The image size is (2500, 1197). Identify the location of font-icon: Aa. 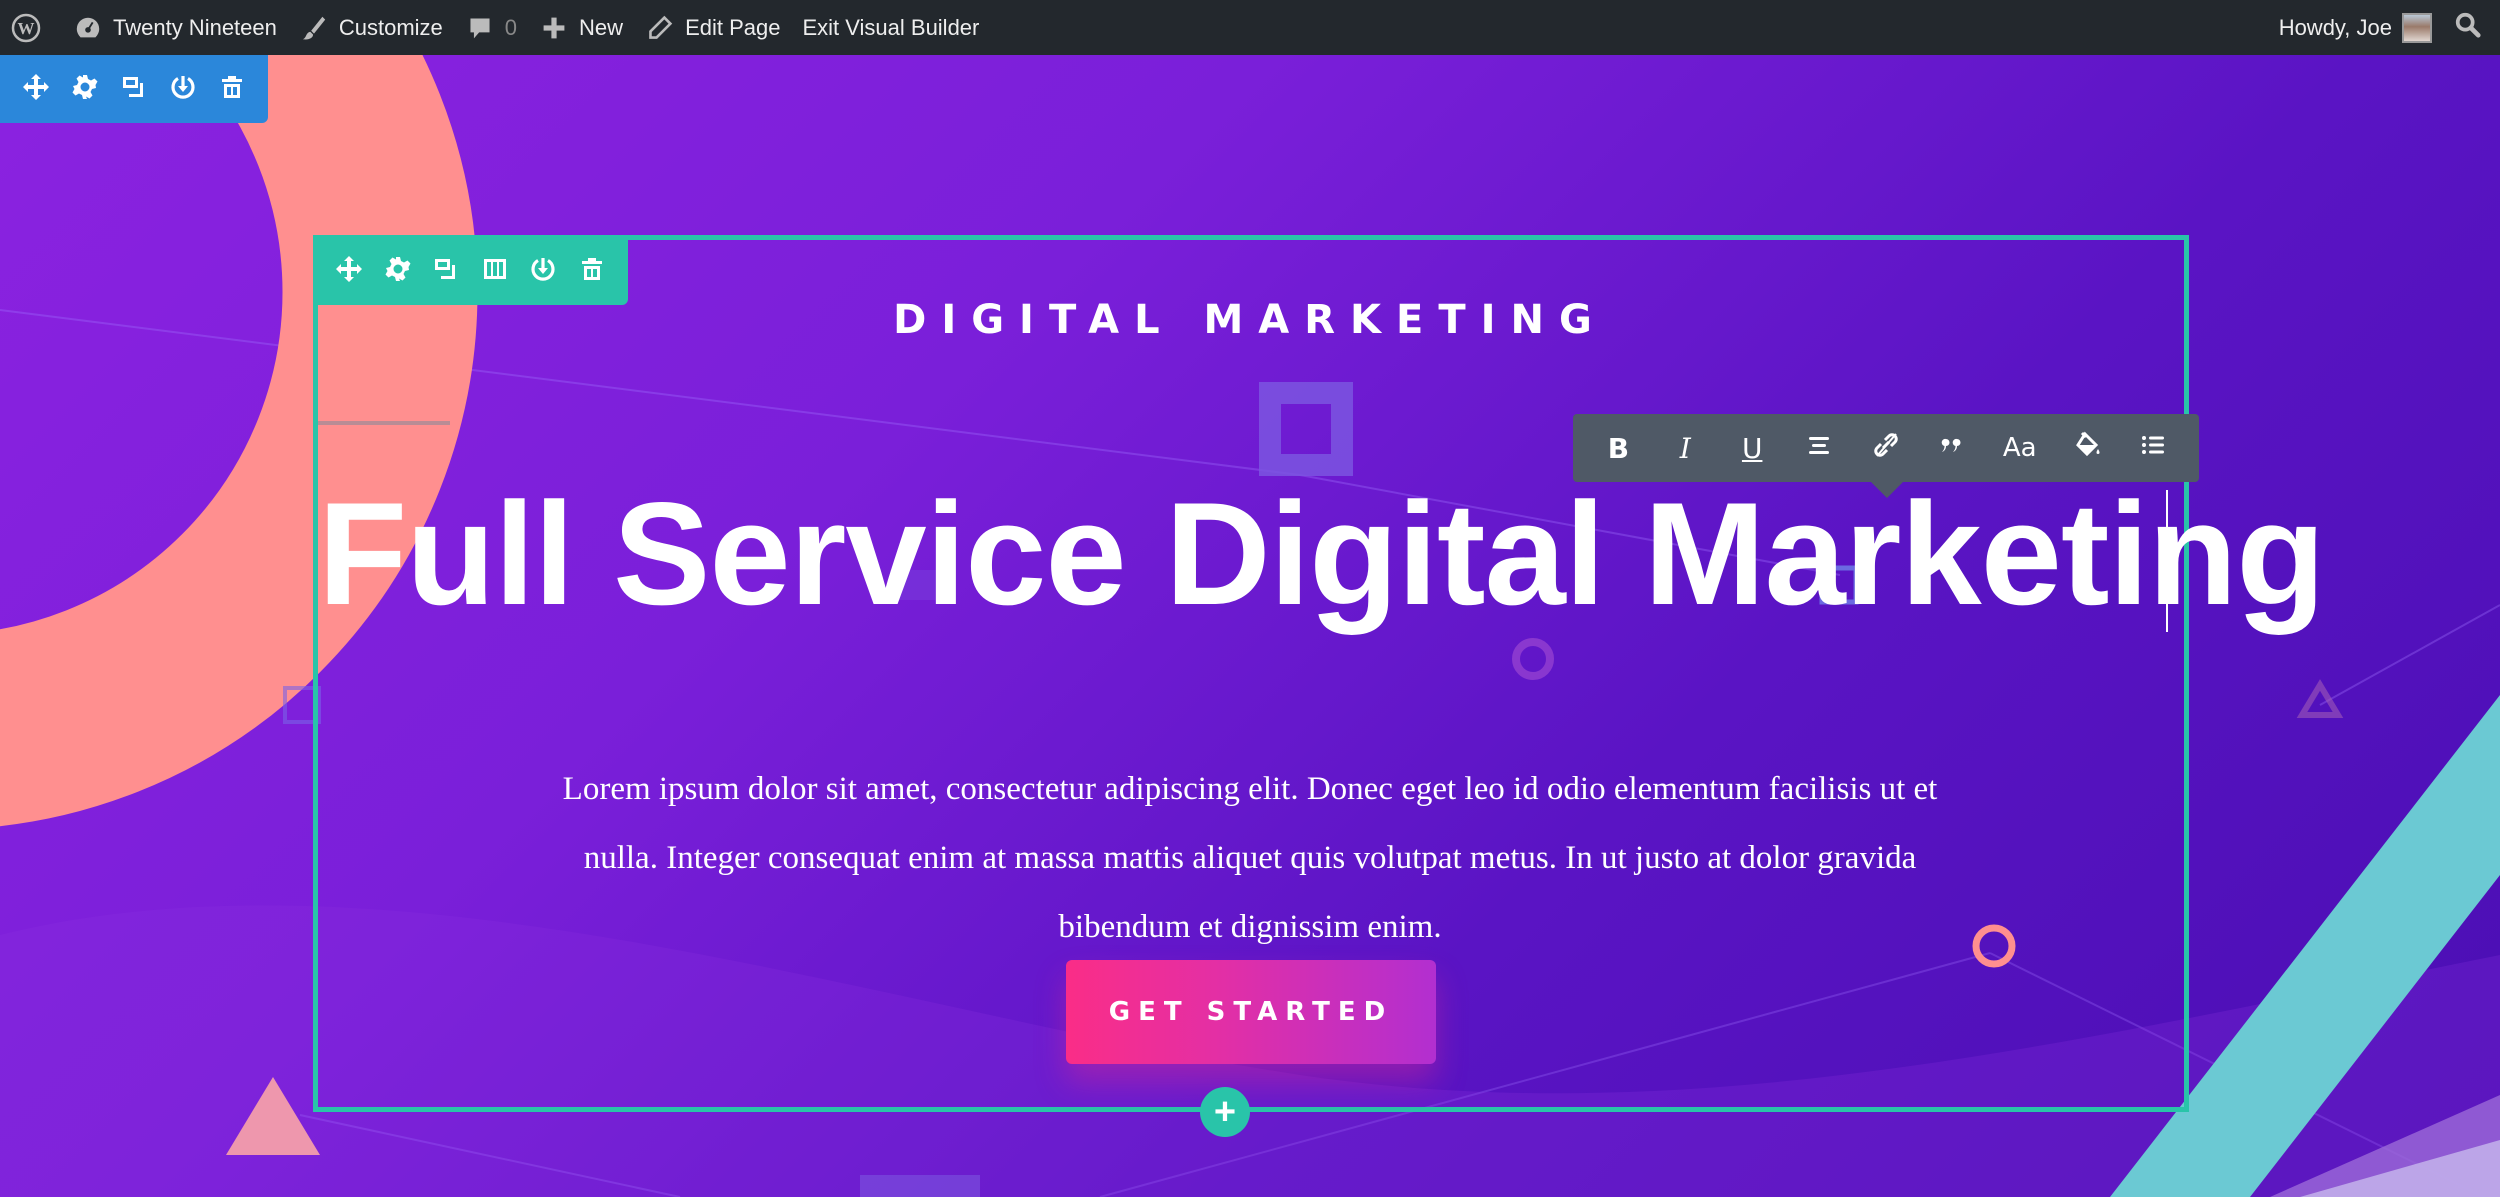
(2019, 448).